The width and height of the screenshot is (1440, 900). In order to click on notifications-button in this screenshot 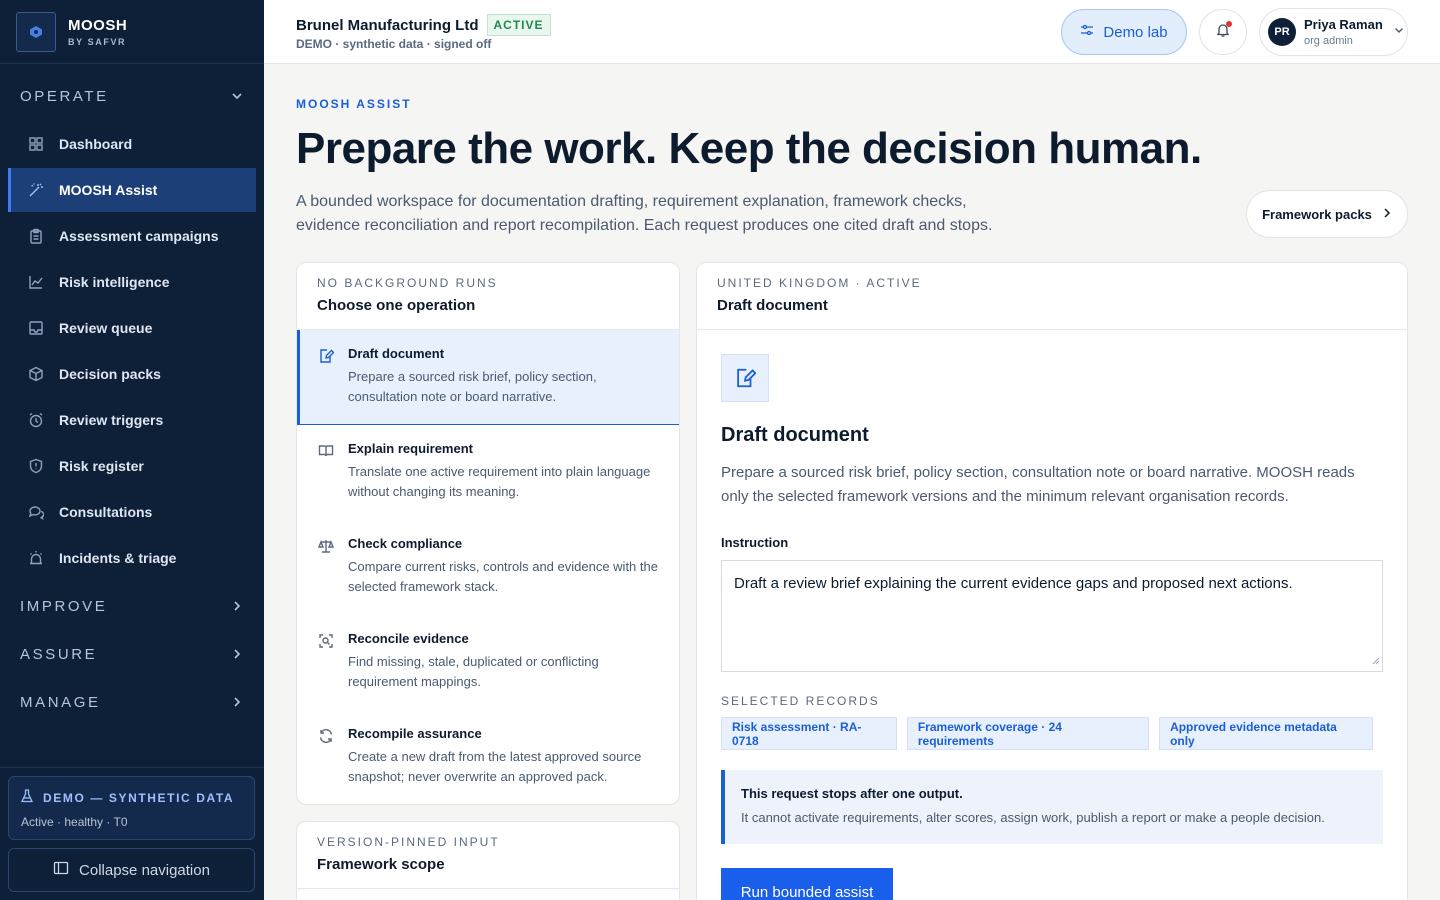, I will do `click(1223, 32)`.